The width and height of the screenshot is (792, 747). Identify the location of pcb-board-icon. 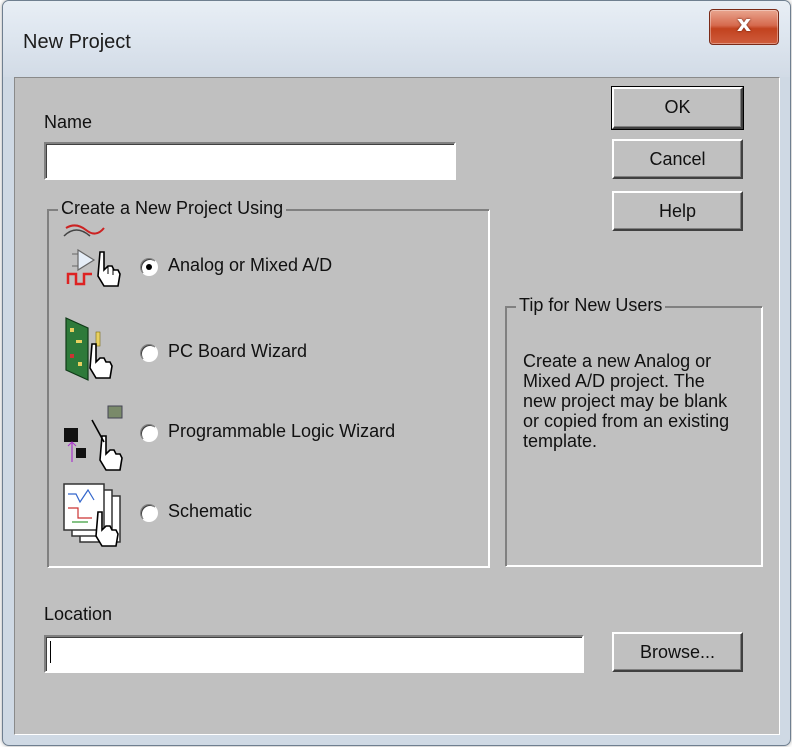
(91, 349).